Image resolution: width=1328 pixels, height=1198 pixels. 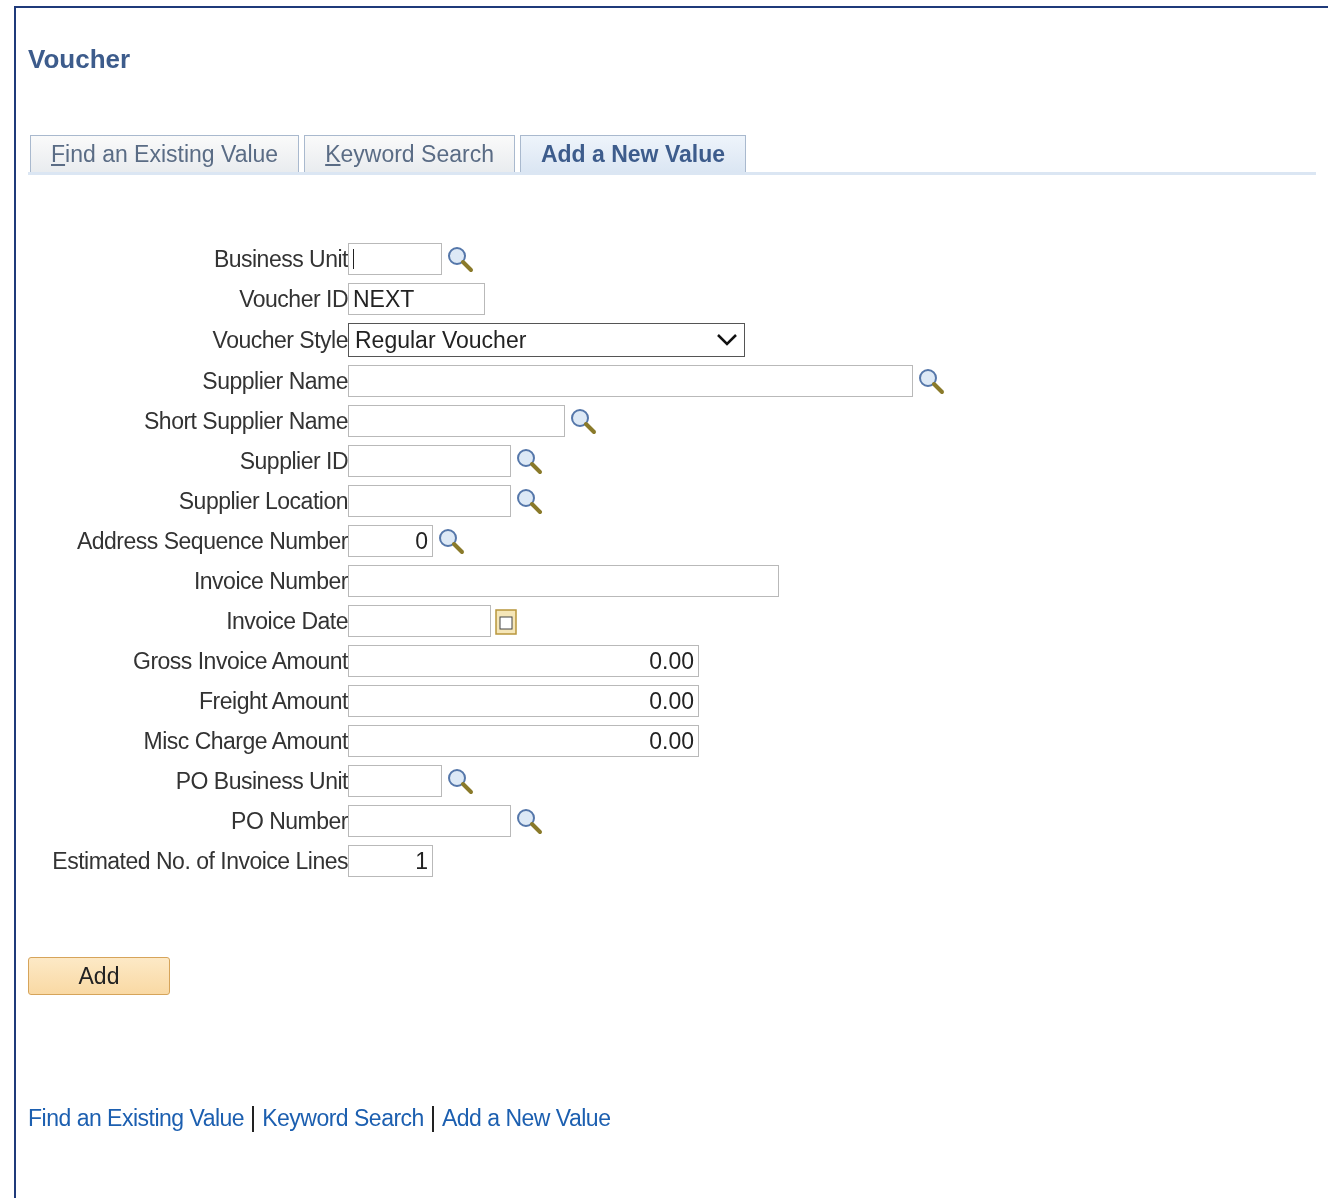 I want to click on footer-link: Keyword Search, so click(x=343, y=1118).